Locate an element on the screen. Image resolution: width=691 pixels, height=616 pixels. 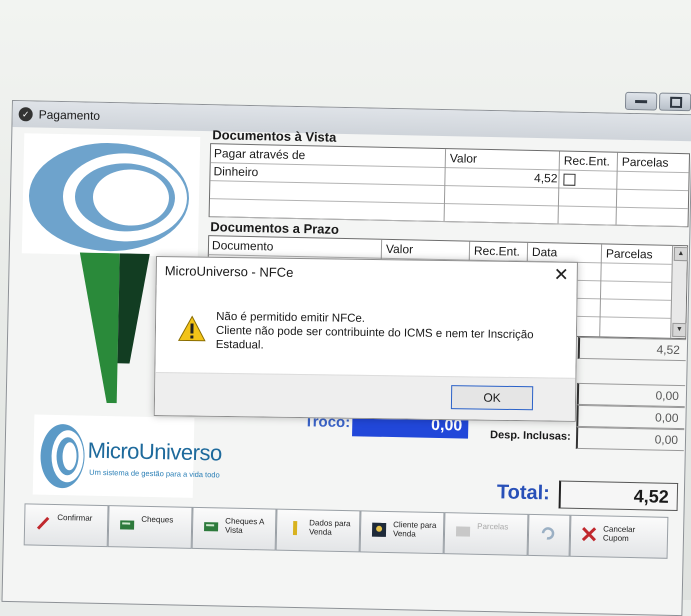
ok-button: OK is located at coordinates (492, 398).